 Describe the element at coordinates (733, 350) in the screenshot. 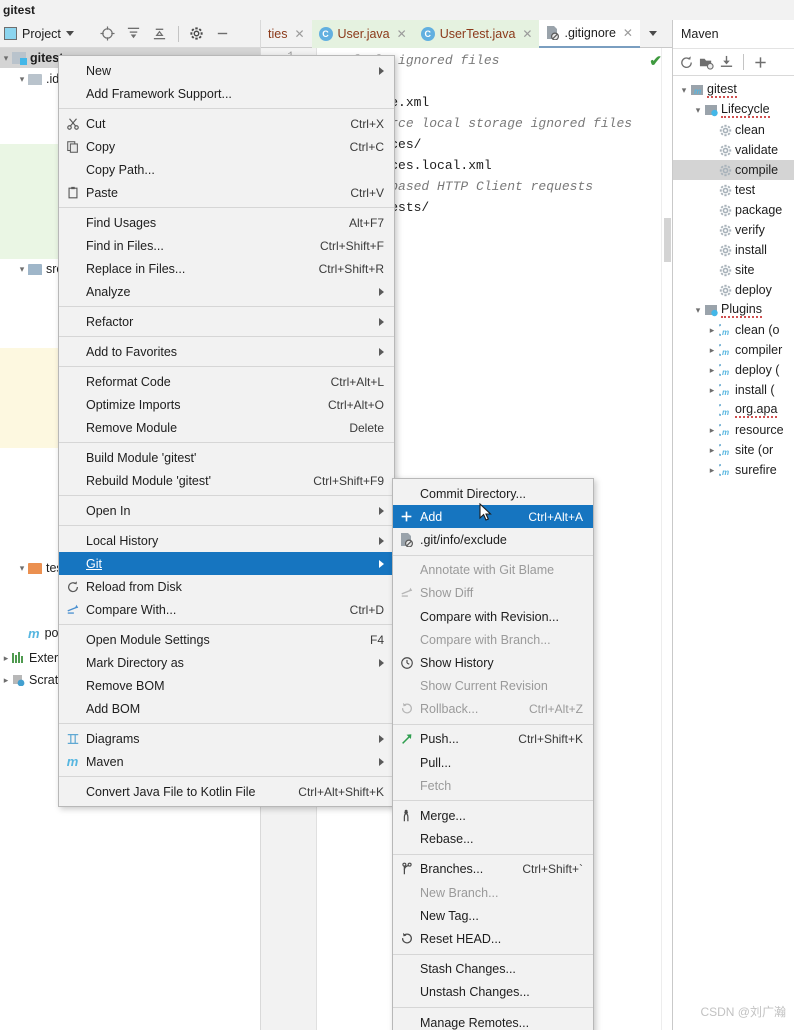

I see `maven-row-plugin-compiler: ▸ m compiler` at that location.